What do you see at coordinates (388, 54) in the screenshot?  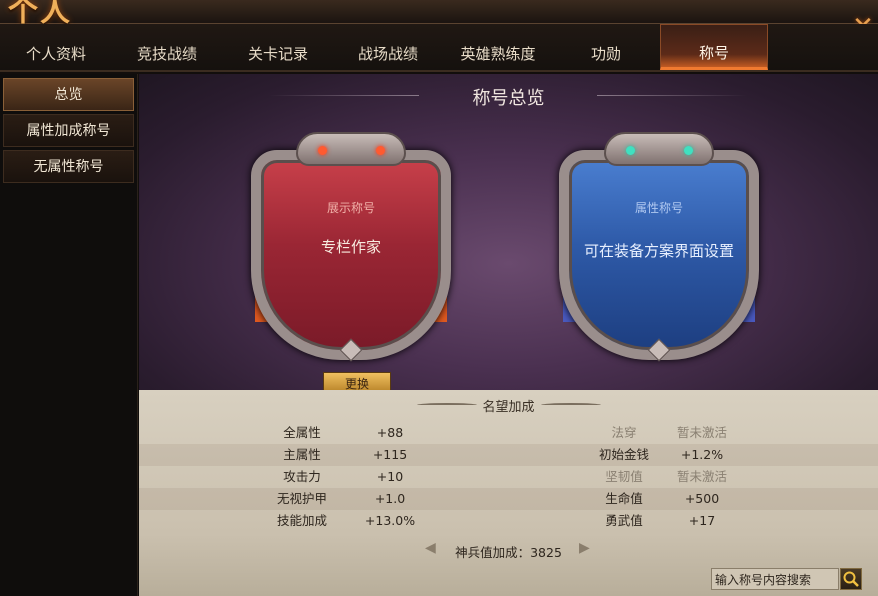 I see `tab-battlefield: 战场战绩` at bounding box center [388, 54].